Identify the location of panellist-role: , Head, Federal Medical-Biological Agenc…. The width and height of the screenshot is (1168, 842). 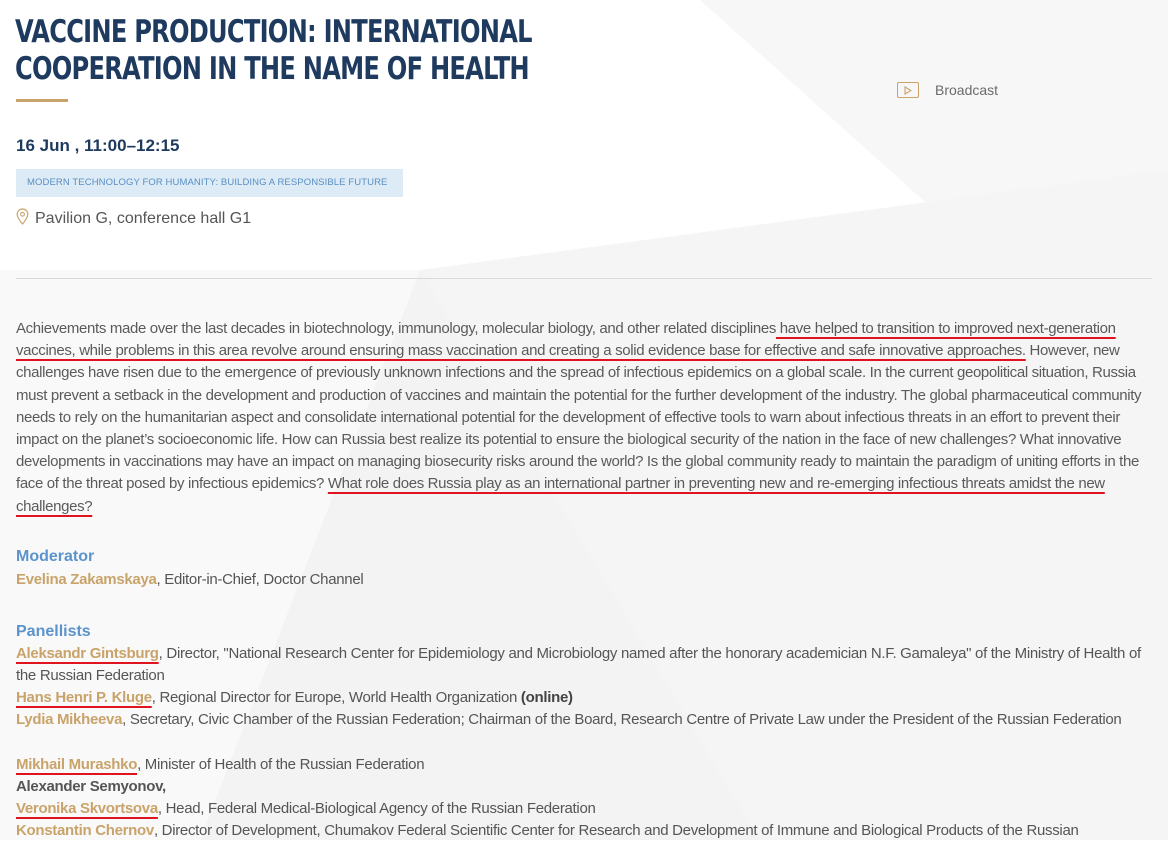
(376, 808).